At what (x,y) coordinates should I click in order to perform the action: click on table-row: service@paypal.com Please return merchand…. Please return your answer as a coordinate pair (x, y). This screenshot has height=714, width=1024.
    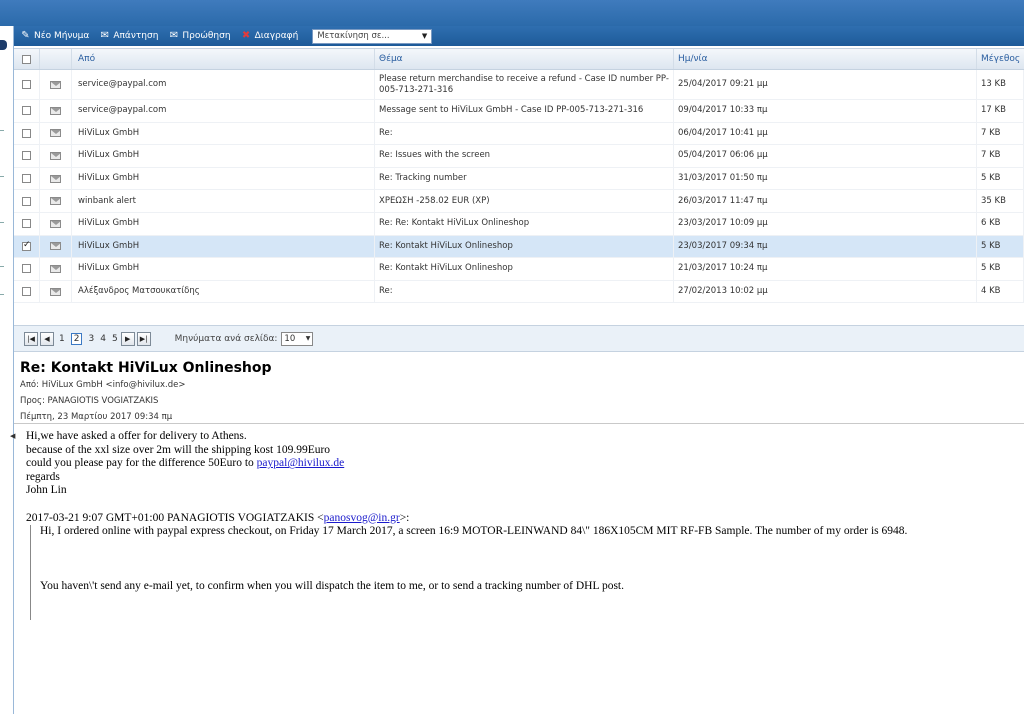
    Looking at the image, I should click on (519, 85).